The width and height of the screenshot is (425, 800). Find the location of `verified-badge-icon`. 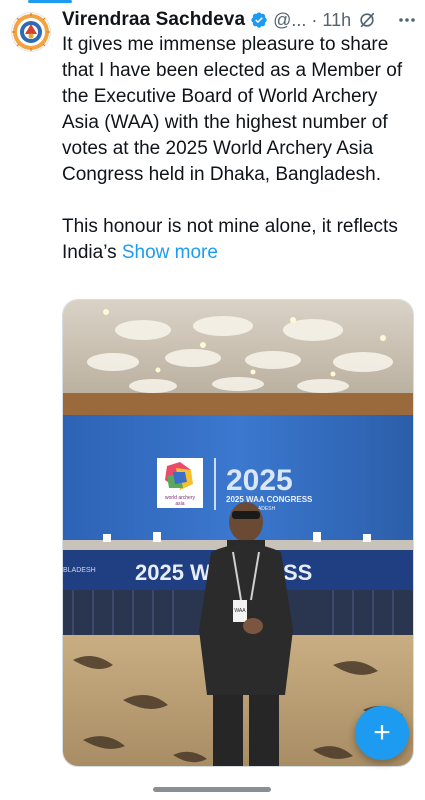

verified-badge-icon is located at coordinates (259, 20).